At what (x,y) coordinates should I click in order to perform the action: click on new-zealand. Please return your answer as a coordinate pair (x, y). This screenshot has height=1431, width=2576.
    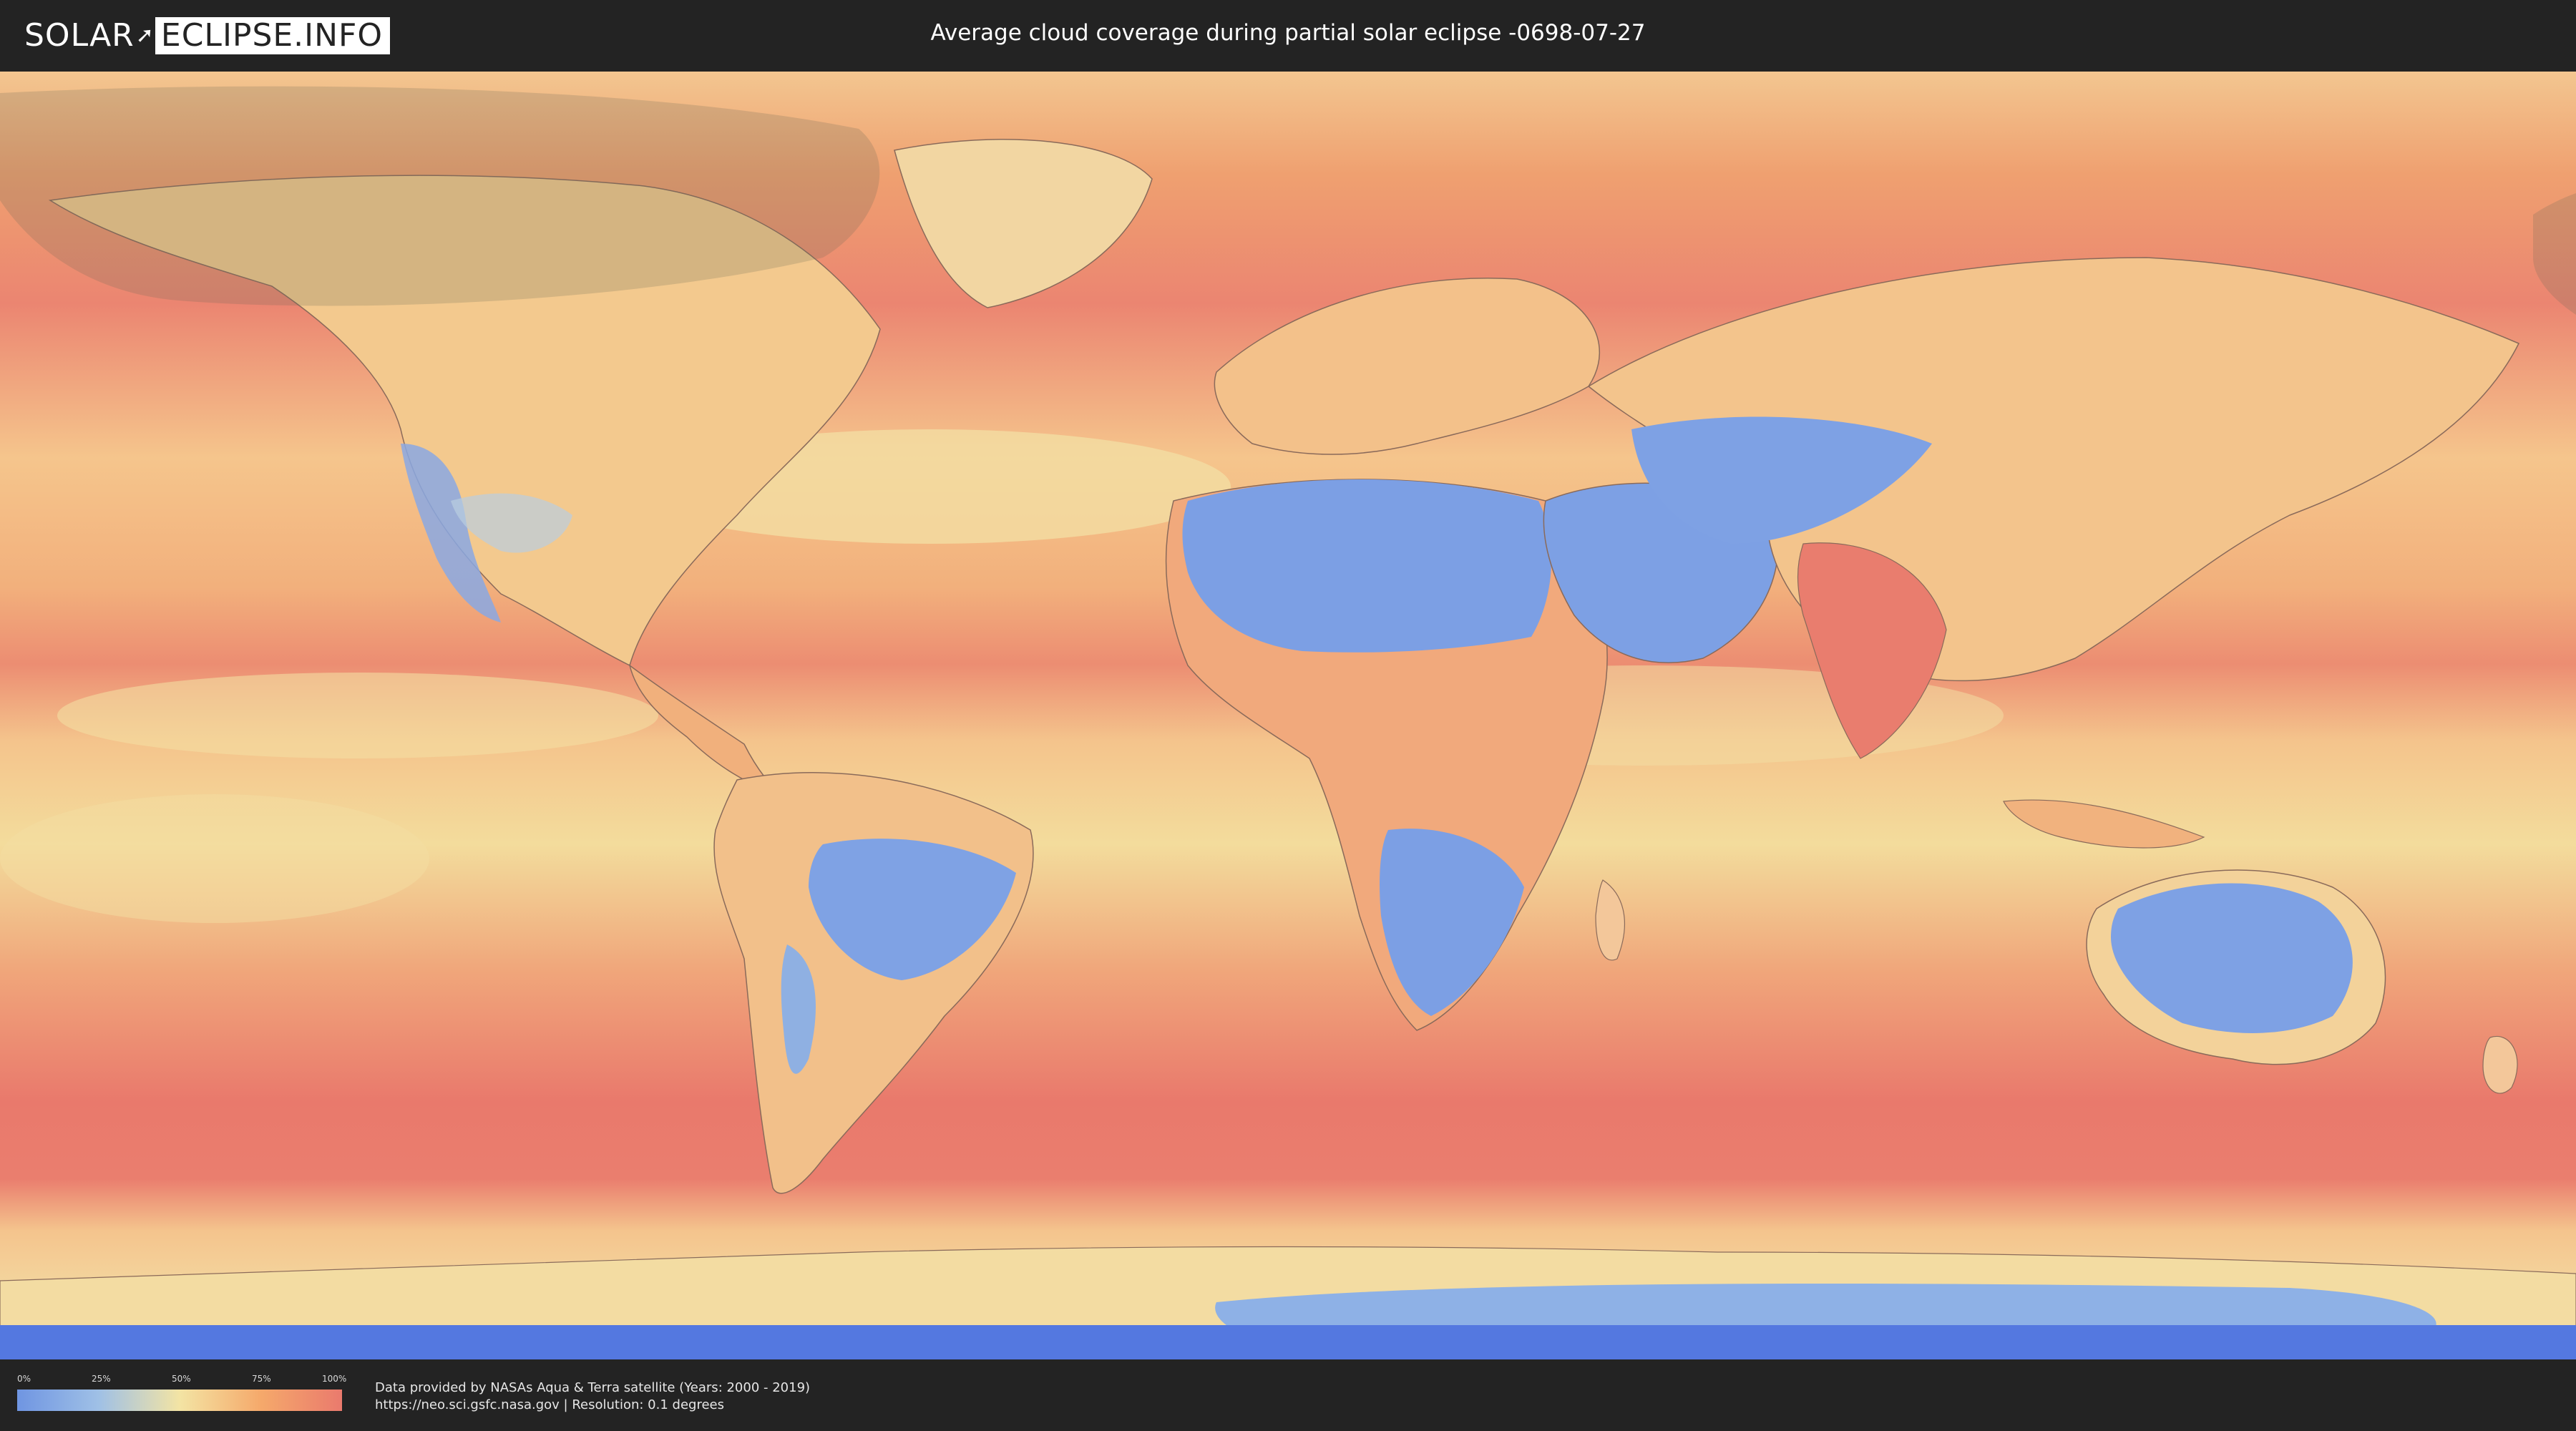
    Looking at the image, I should click on (2500, 1064).